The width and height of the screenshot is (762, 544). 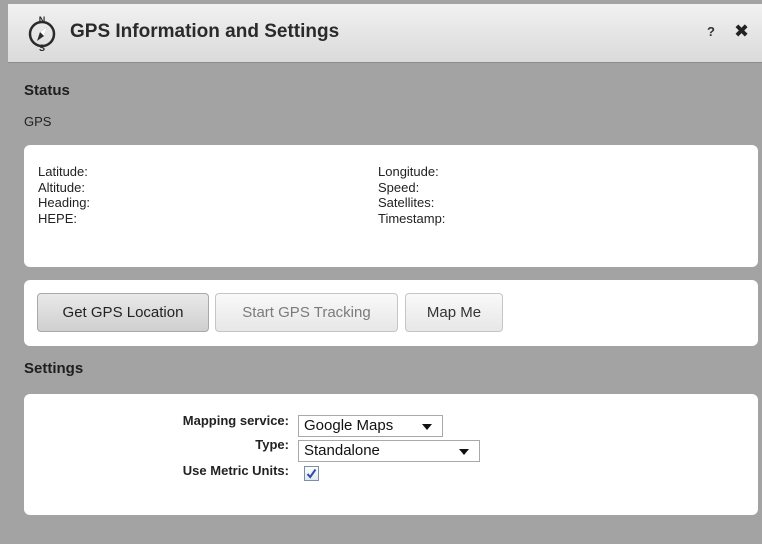 I want to click on metric-units-label: Use Metric Units:, so click(x=235, y=470).